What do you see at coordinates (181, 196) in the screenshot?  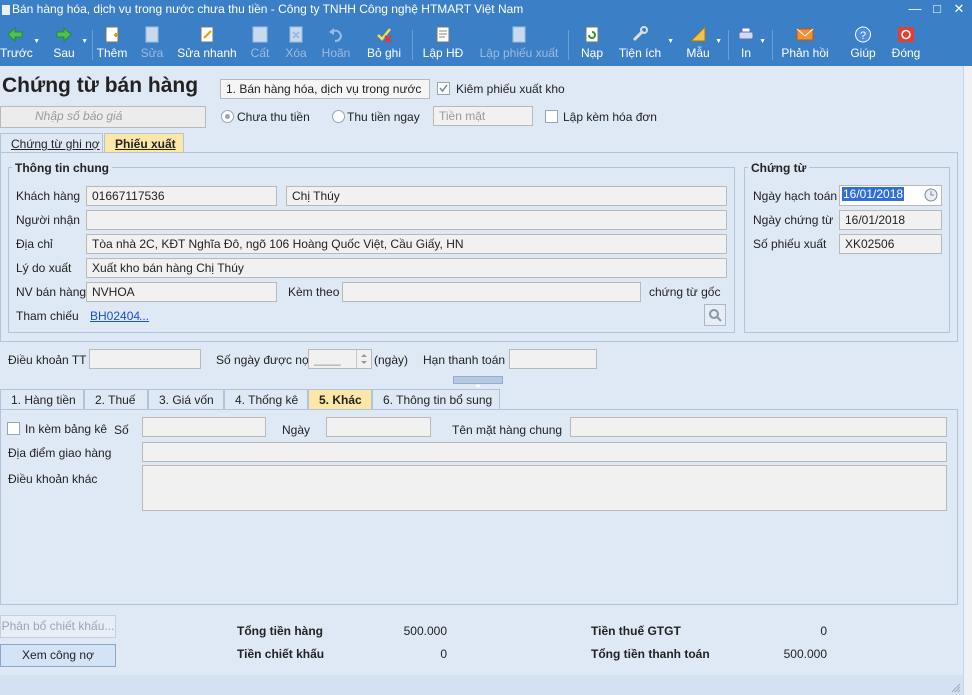 I see `customer-code-input: 01667117536` at bounding box center [181, 196].